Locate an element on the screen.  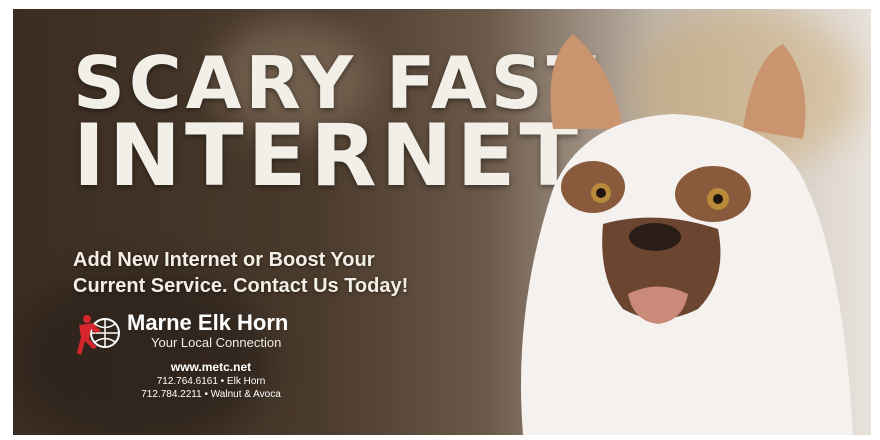
phone-elk-horn: 712.764.6161 • Elk Horn is located at coordinates (211, 381).